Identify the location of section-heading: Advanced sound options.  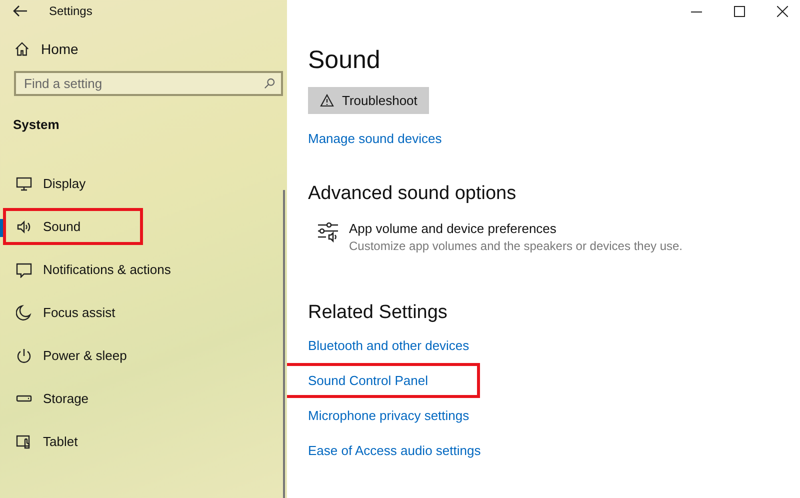
(413, 194).